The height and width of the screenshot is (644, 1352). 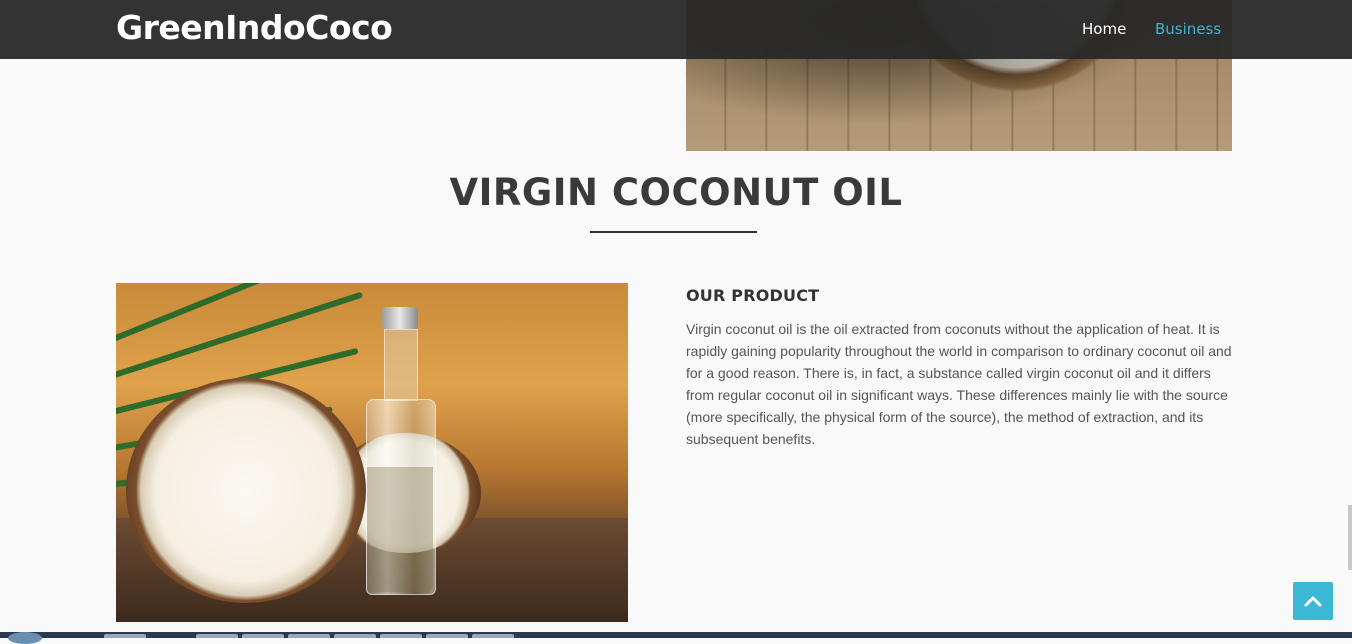 I want to click on os-taskbar, so click(x=676, y=638).